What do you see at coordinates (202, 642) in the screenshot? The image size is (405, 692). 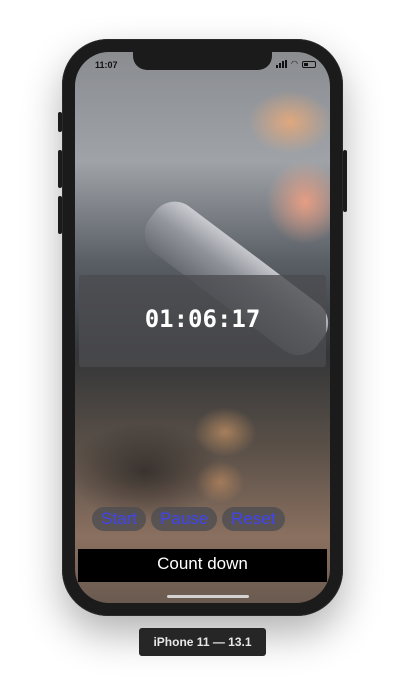 I see `device-label: iPhone 11 — 13.1` at bounding box center [202, 642].